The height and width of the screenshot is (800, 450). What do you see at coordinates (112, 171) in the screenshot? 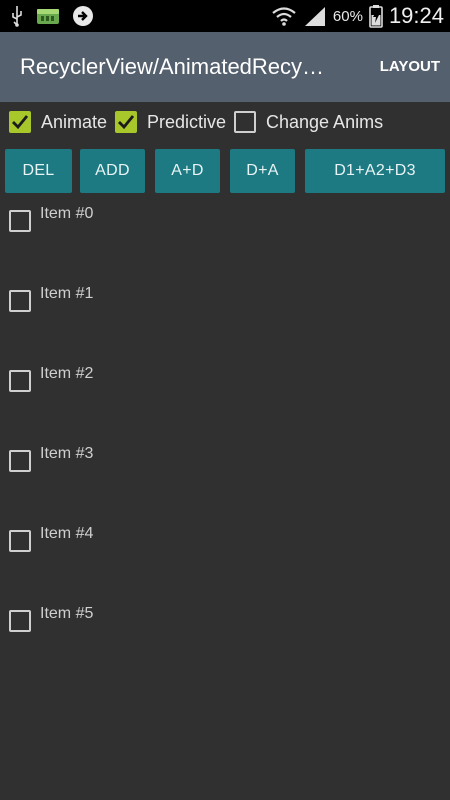
I see `add-button: ADD` at bounding box center [112, 171].